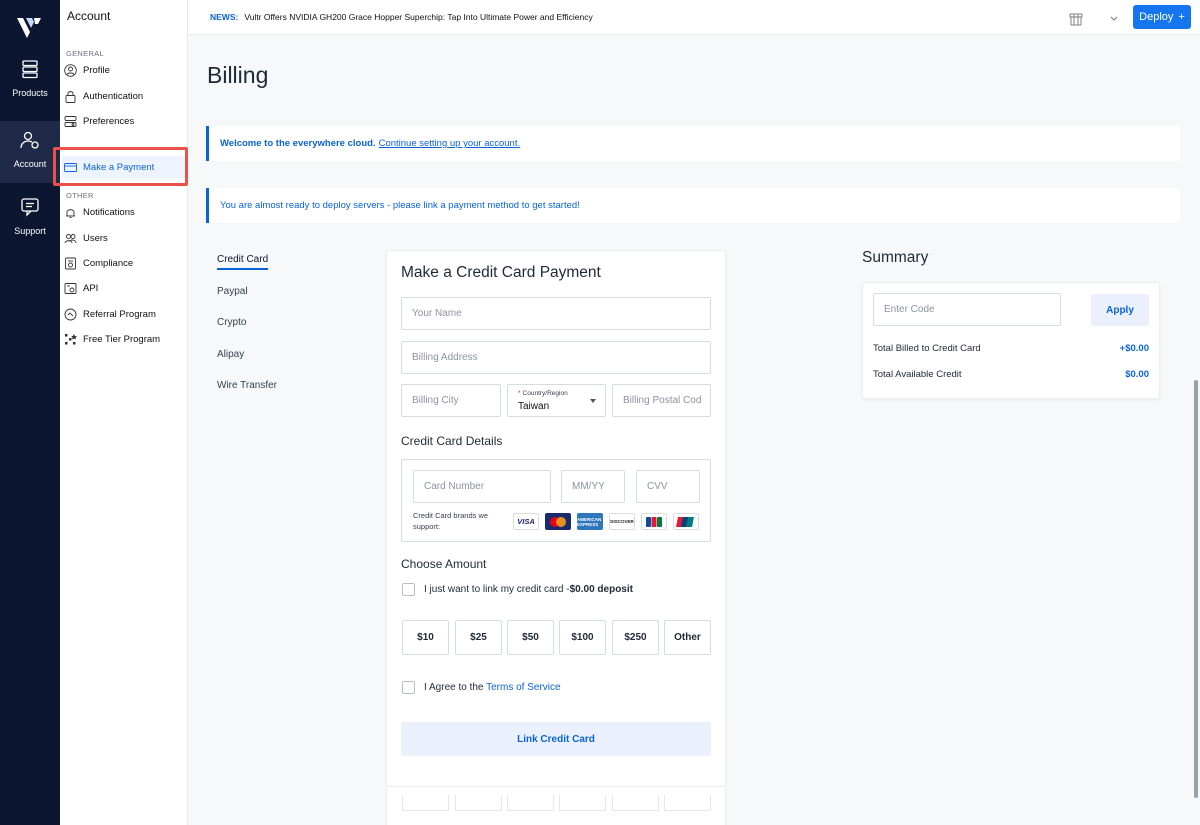 The image size is (1200, 825). Describe the element at coordinates (408, 687) in the screenshot. I see `terms-checkbox` at that location.